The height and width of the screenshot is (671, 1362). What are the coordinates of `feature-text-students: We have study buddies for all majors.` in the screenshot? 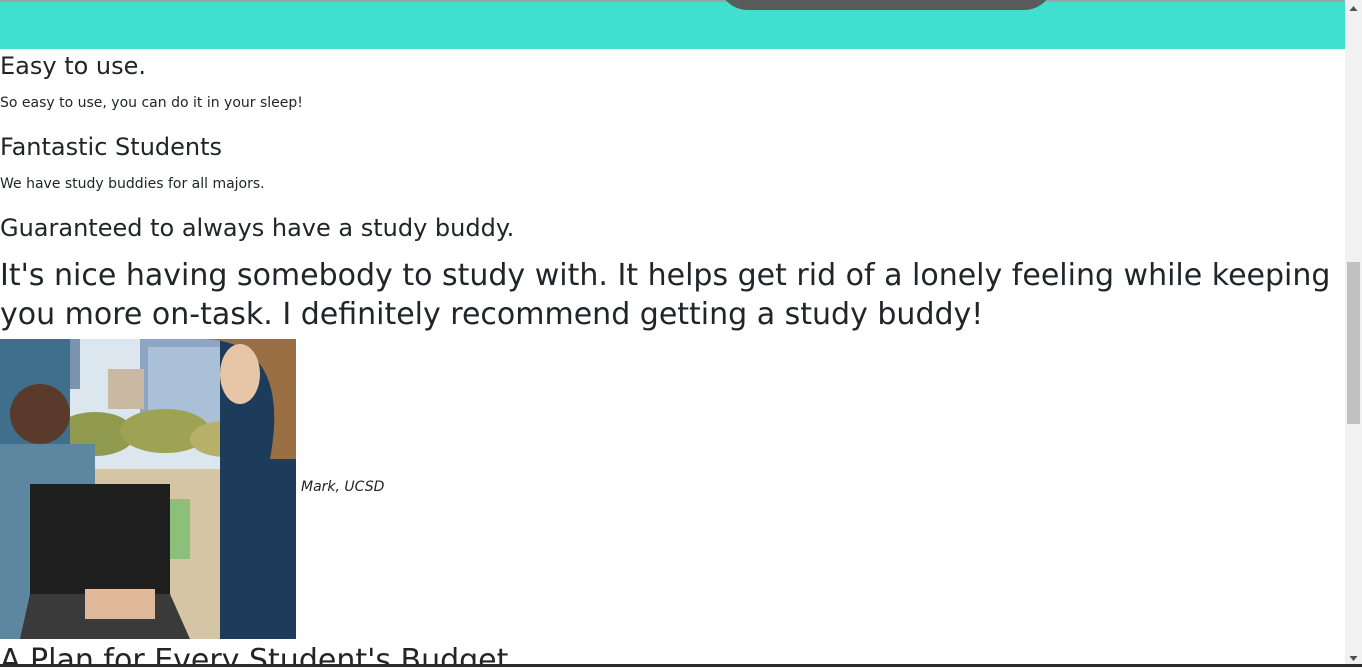 It's located at (132, 184).